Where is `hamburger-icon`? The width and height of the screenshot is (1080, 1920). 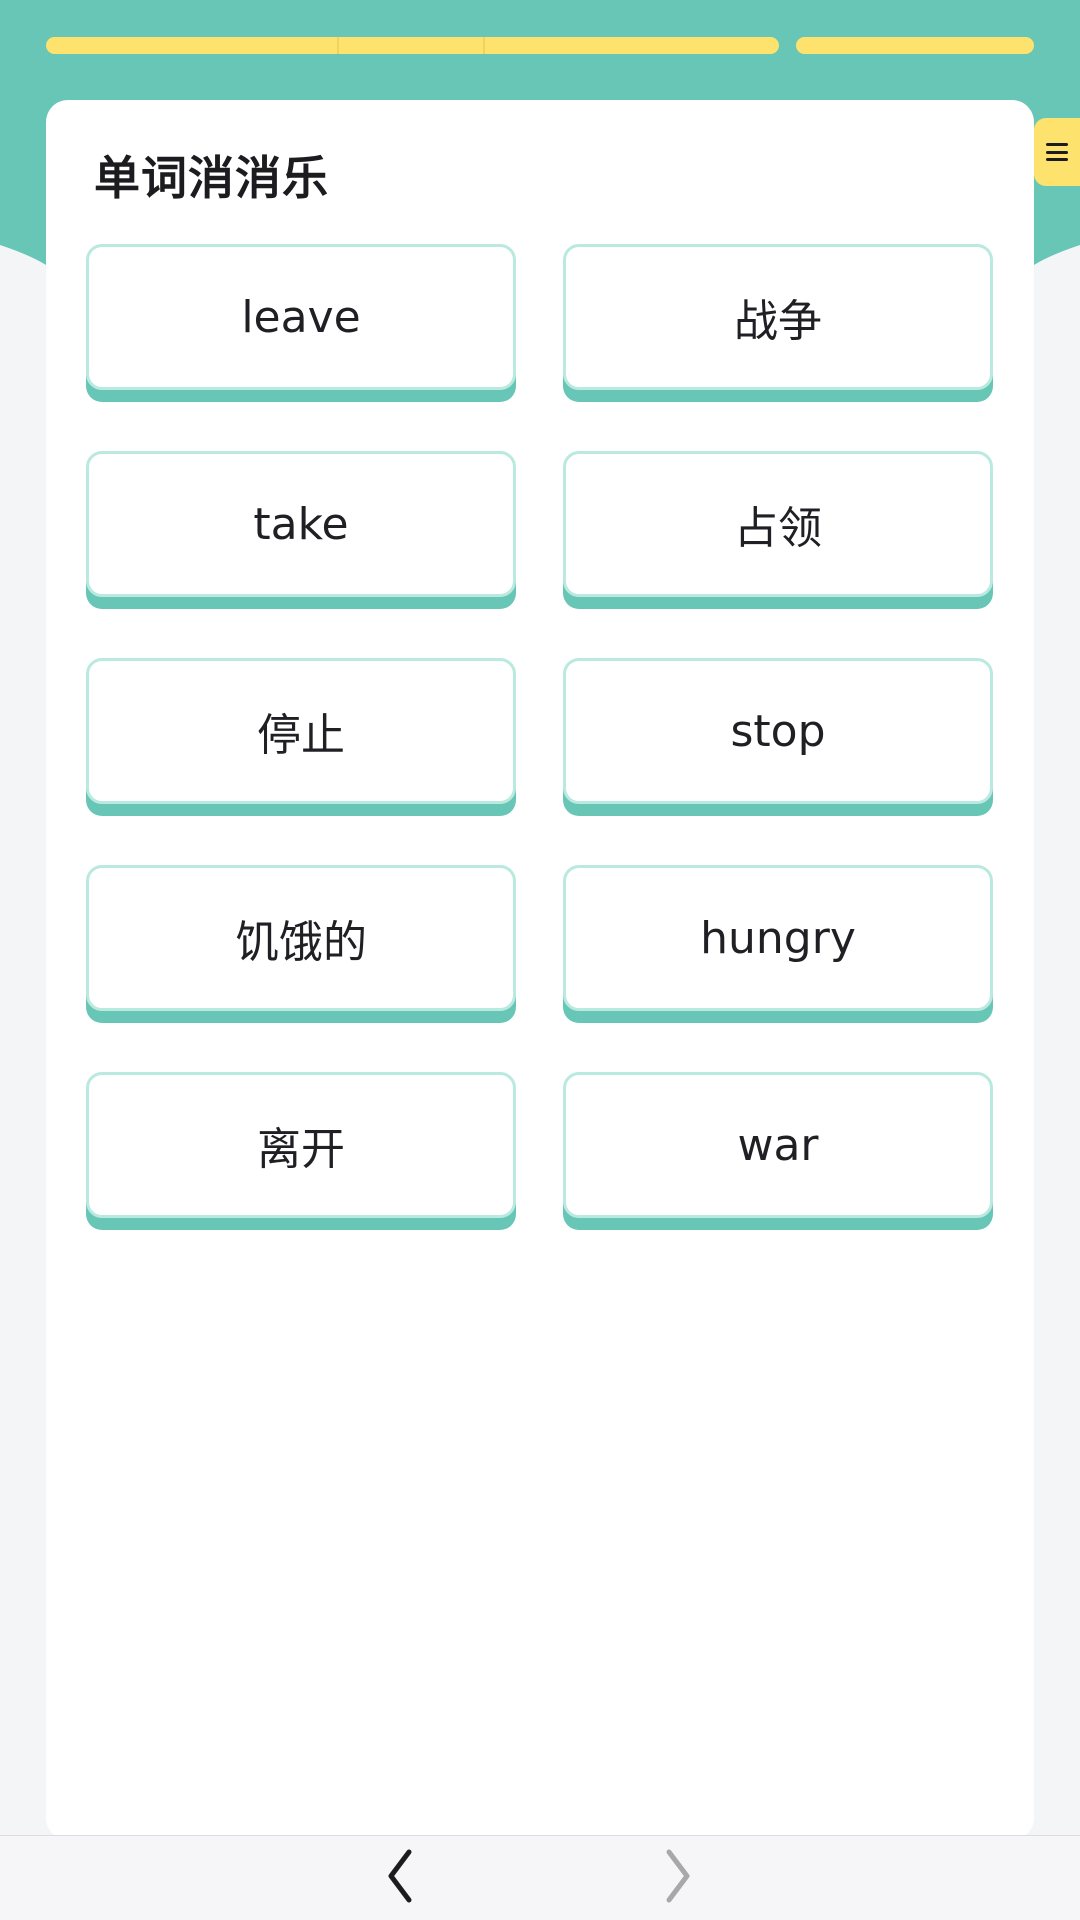 hamburger-icon is located at coordinates (1057, 152).